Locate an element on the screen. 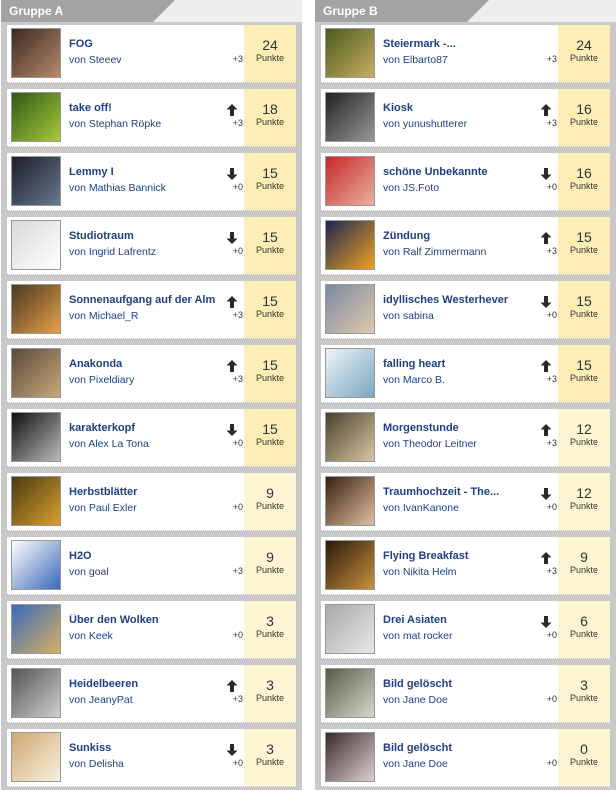  photo-title-link: Sonnenaufgang auf der Alm is located at coordinates (157, 300).